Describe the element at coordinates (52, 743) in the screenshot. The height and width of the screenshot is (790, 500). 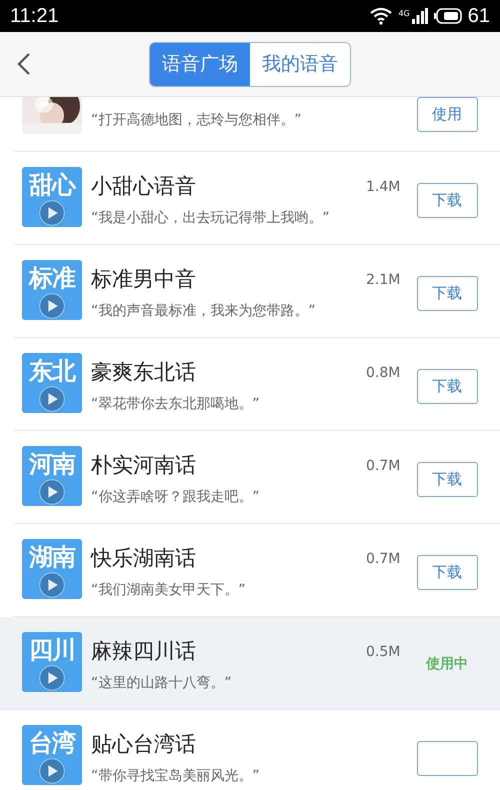
I see `thumbnail-text: 台湾` at that location.